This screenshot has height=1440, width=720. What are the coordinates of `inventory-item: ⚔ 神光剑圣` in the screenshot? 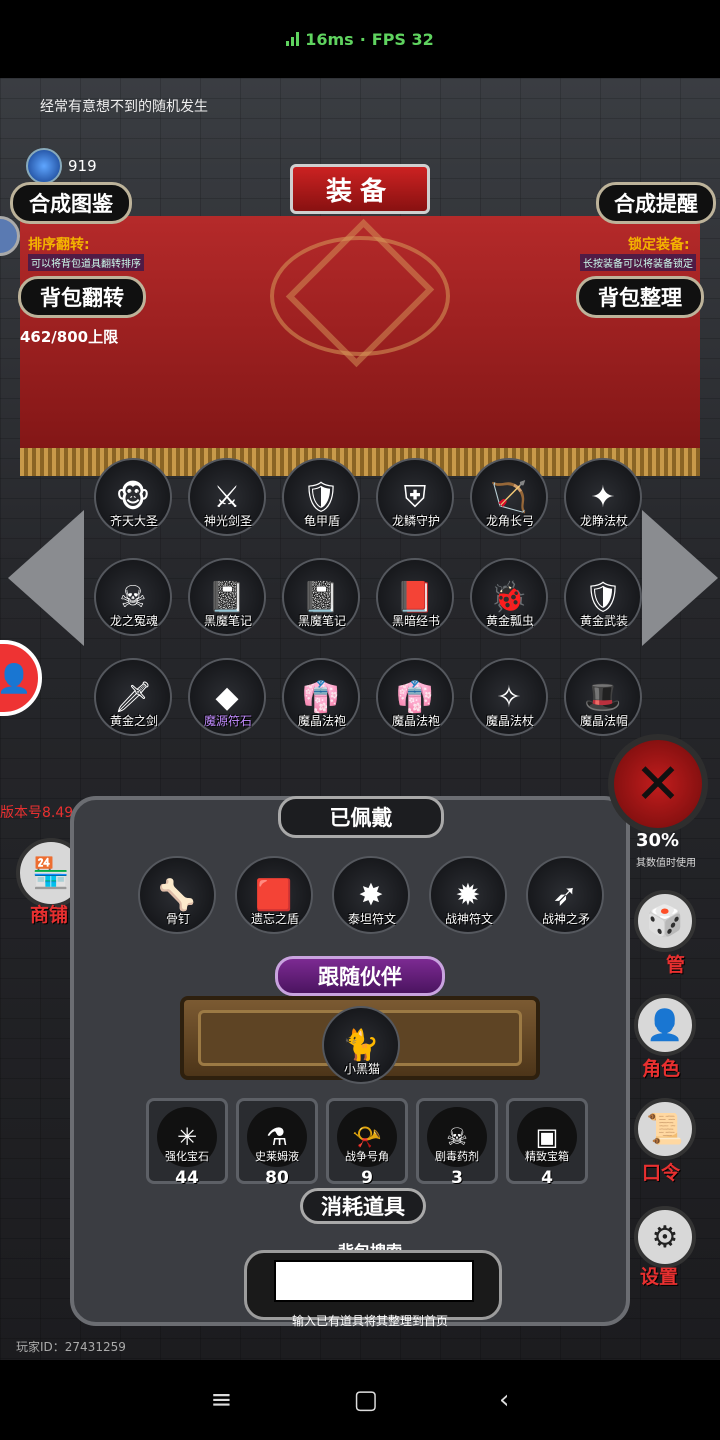 It's located at (228, 498).